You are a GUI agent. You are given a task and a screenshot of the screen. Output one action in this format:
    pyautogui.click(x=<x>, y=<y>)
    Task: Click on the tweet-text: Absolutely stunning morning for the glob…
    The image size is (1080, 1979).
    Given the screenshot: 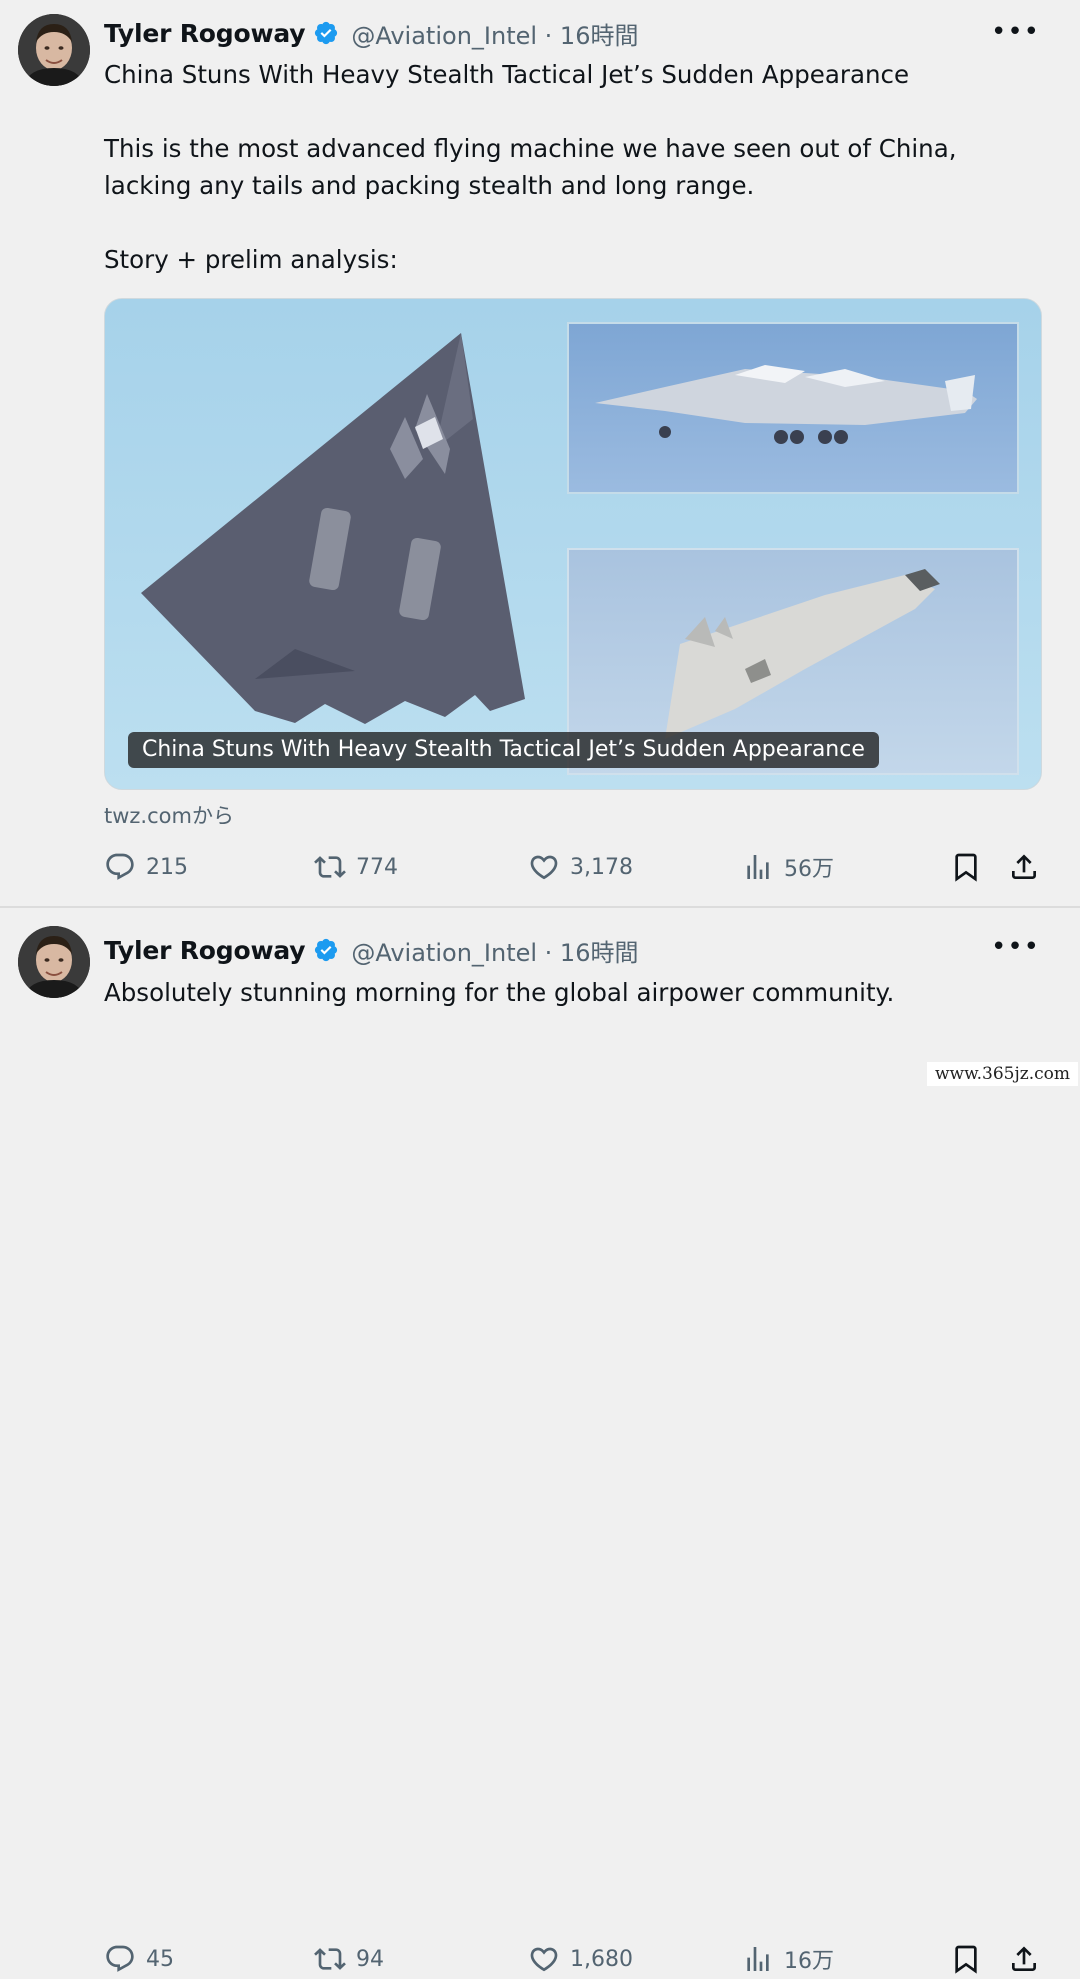 What is the action you would take?
    pyautogui.click(x=569, y=992)
    